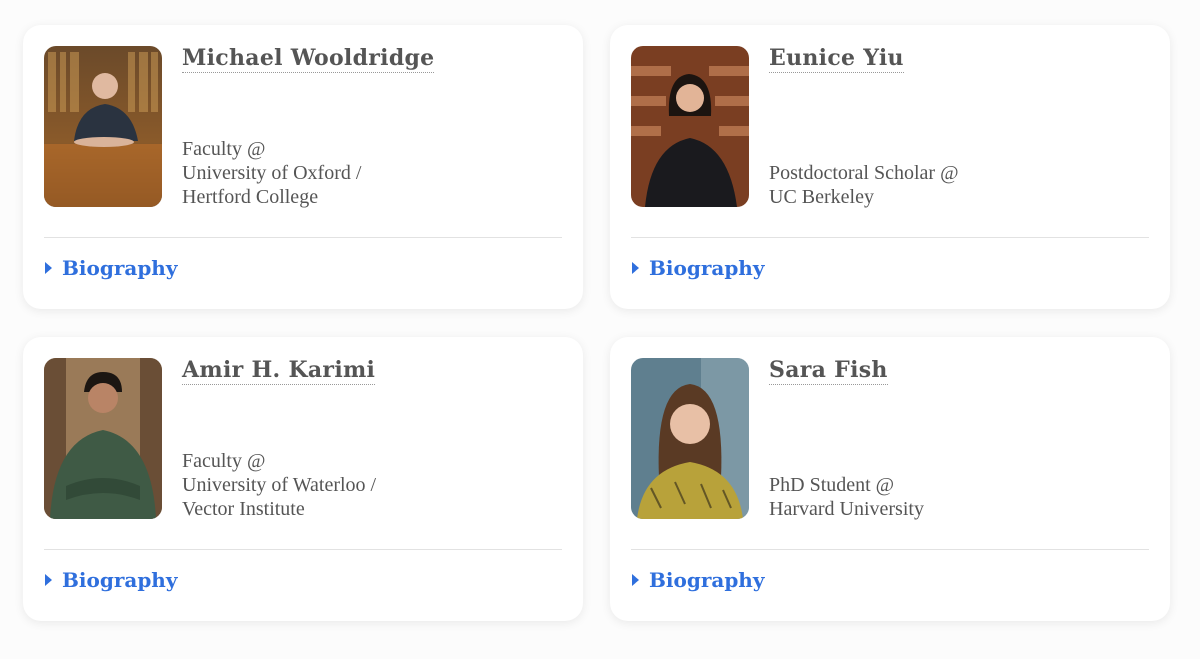 The width and height of the screenshot is (1200, 659). I want to click on speaker-name: Amir H. Karimi, so click(279, 371).